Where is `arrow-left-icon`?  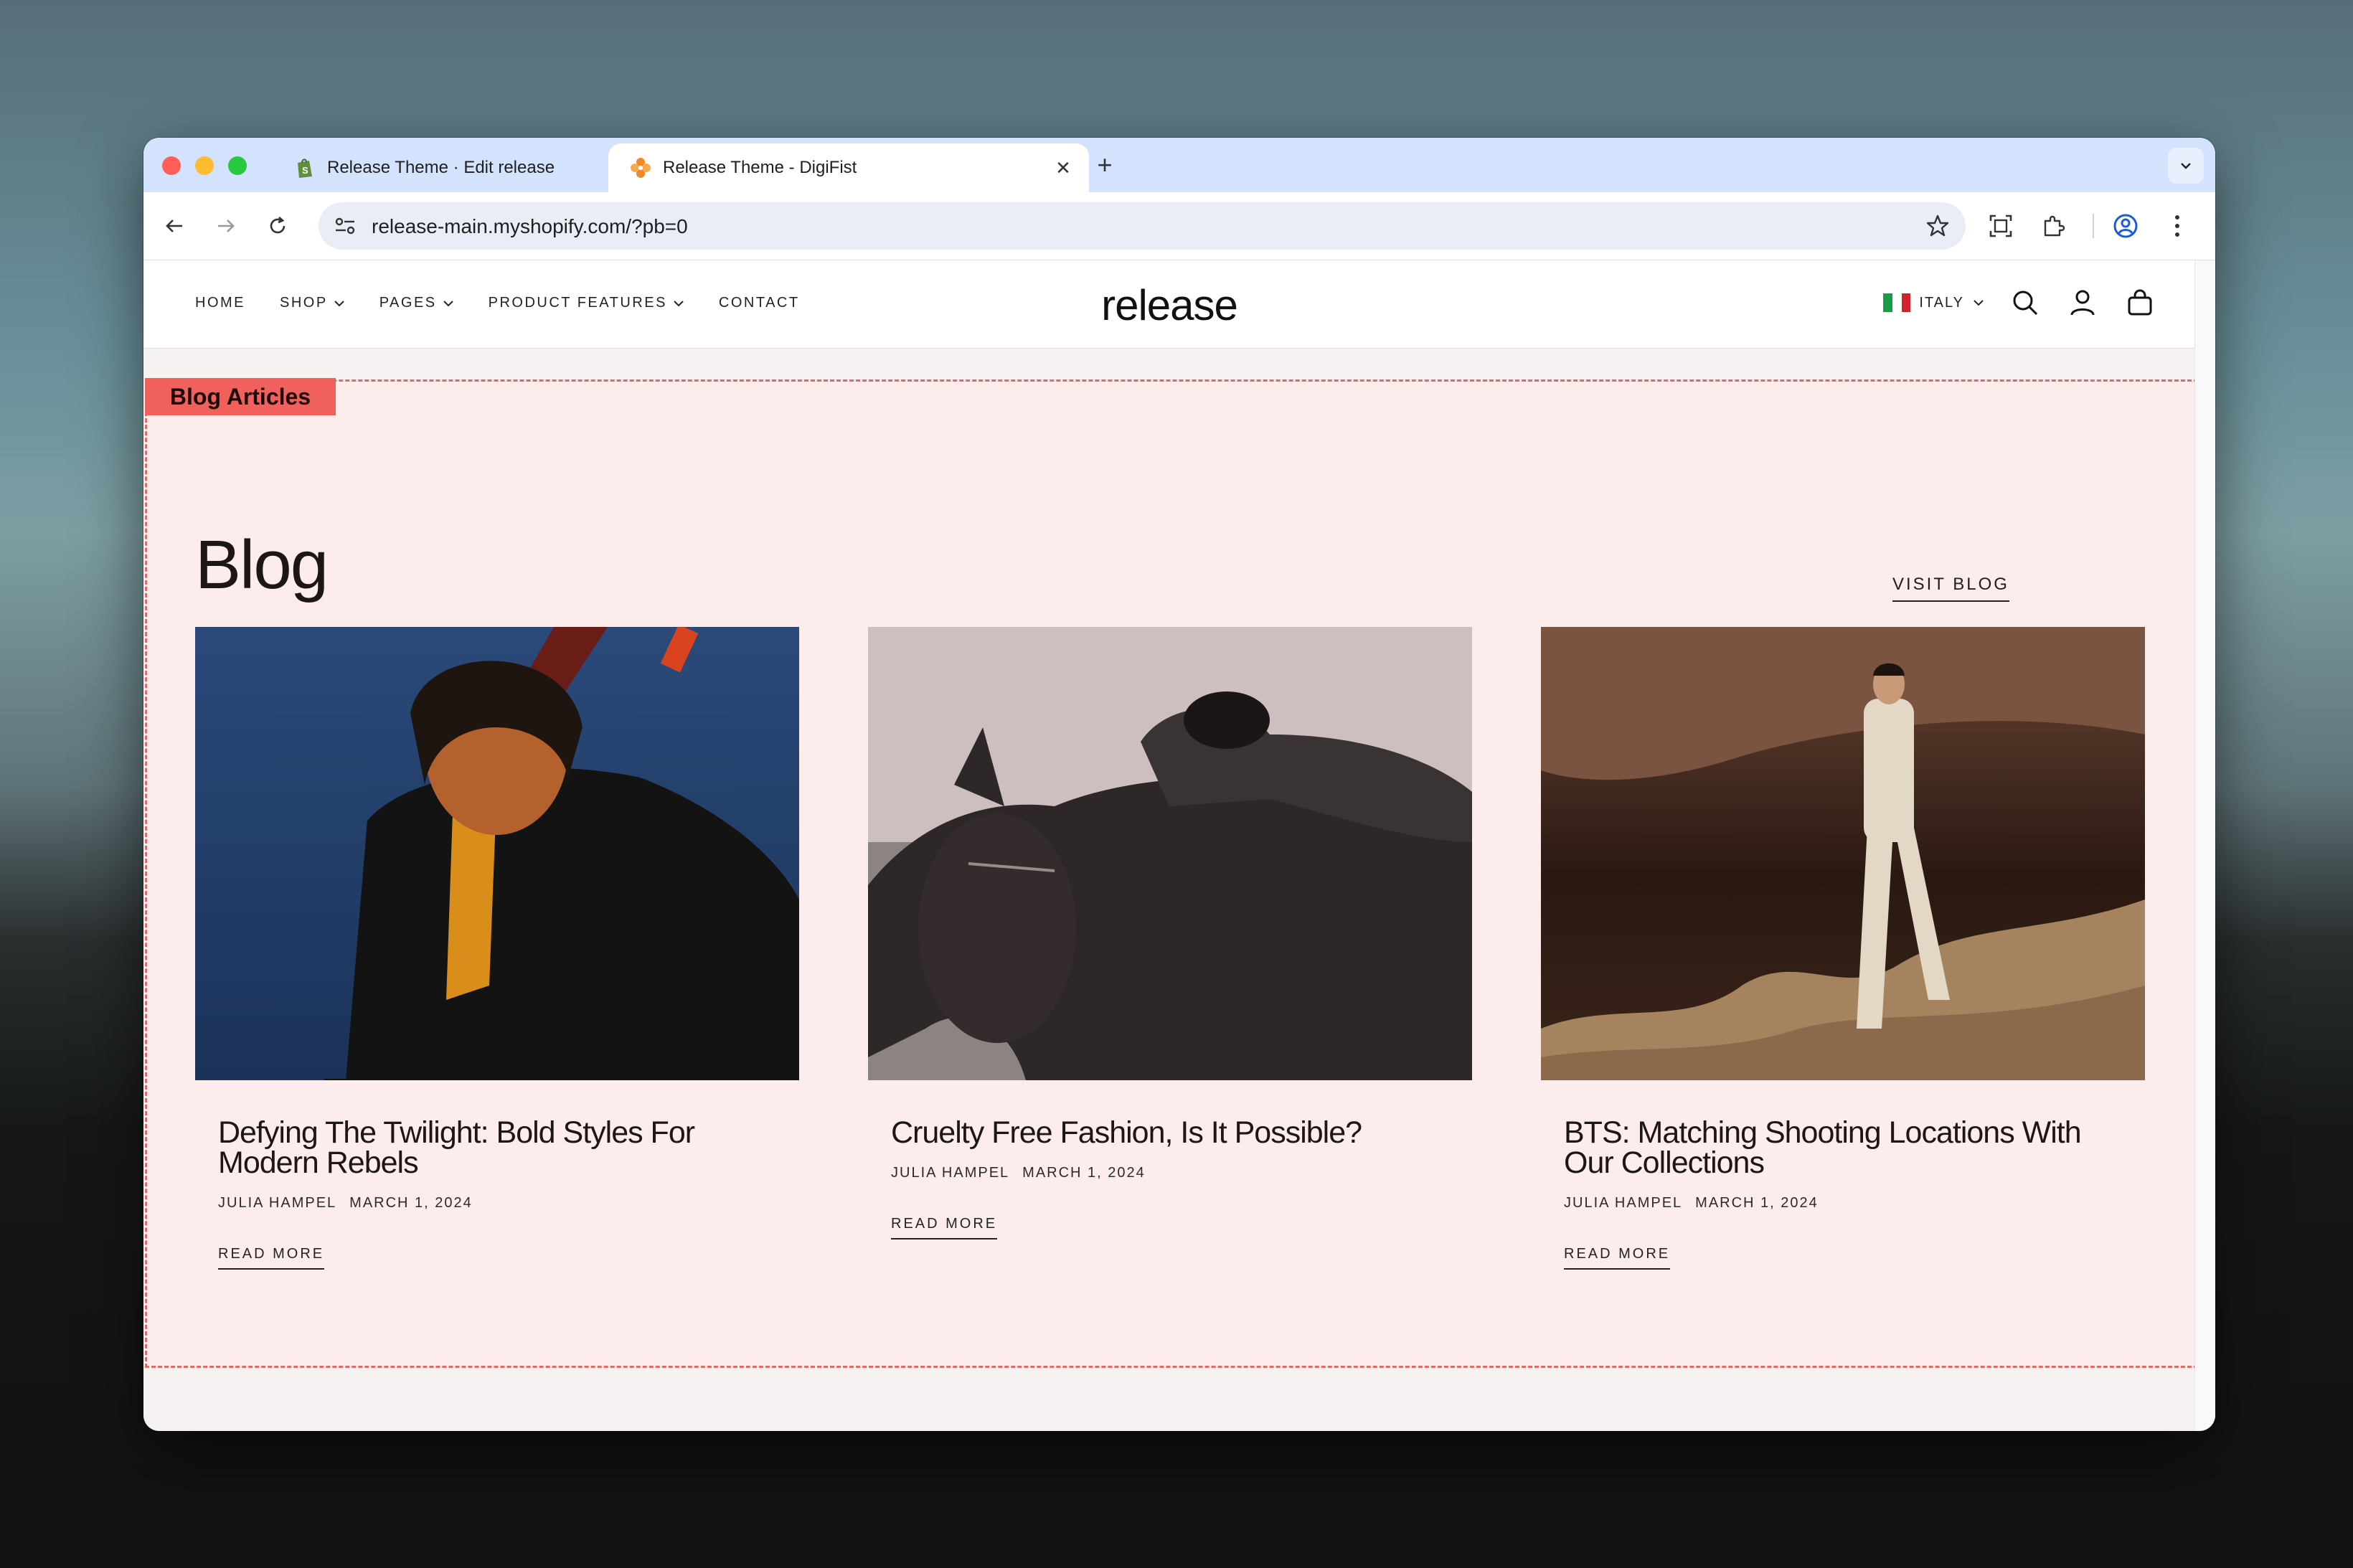
arrow-left-icon is located at coordinates (174, 226).